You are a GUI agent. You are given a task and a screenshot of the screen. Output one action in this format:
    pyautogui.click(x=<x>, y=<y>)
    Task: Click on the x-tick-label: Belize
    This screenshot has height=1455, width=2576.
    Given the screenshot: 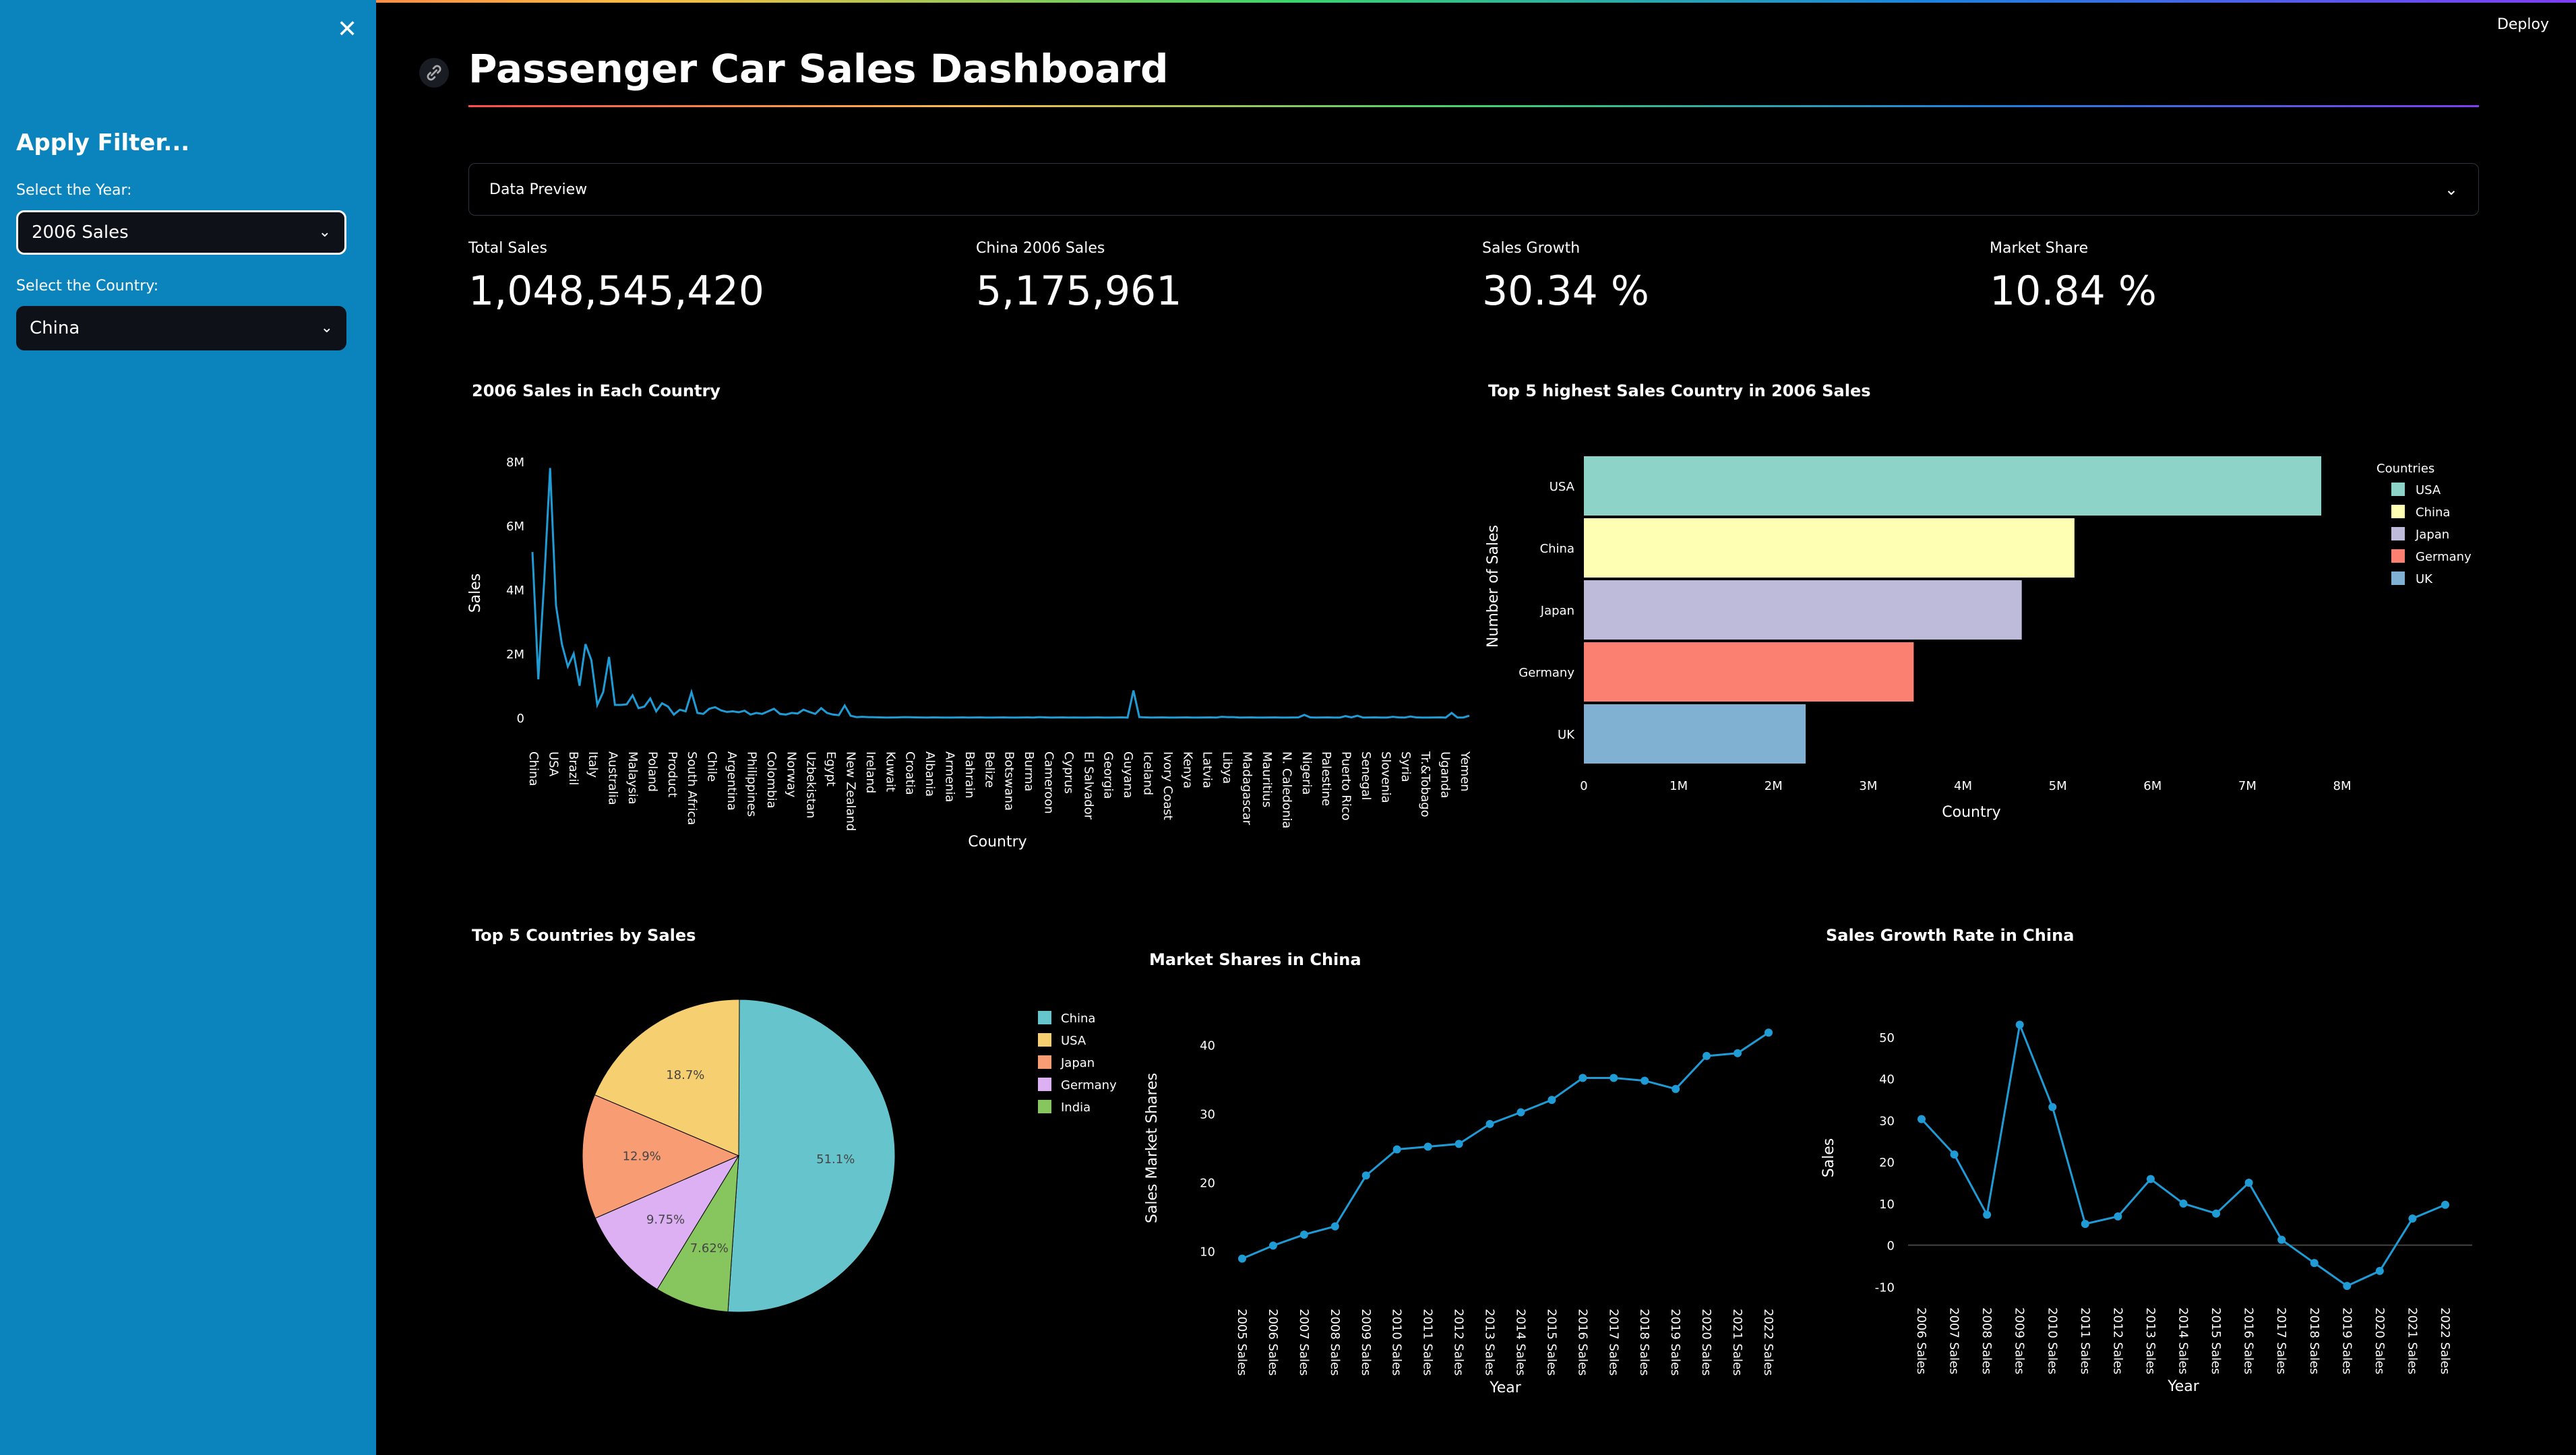 What is the action you would take?
    pyautogui.click(x=989, y=770)
    